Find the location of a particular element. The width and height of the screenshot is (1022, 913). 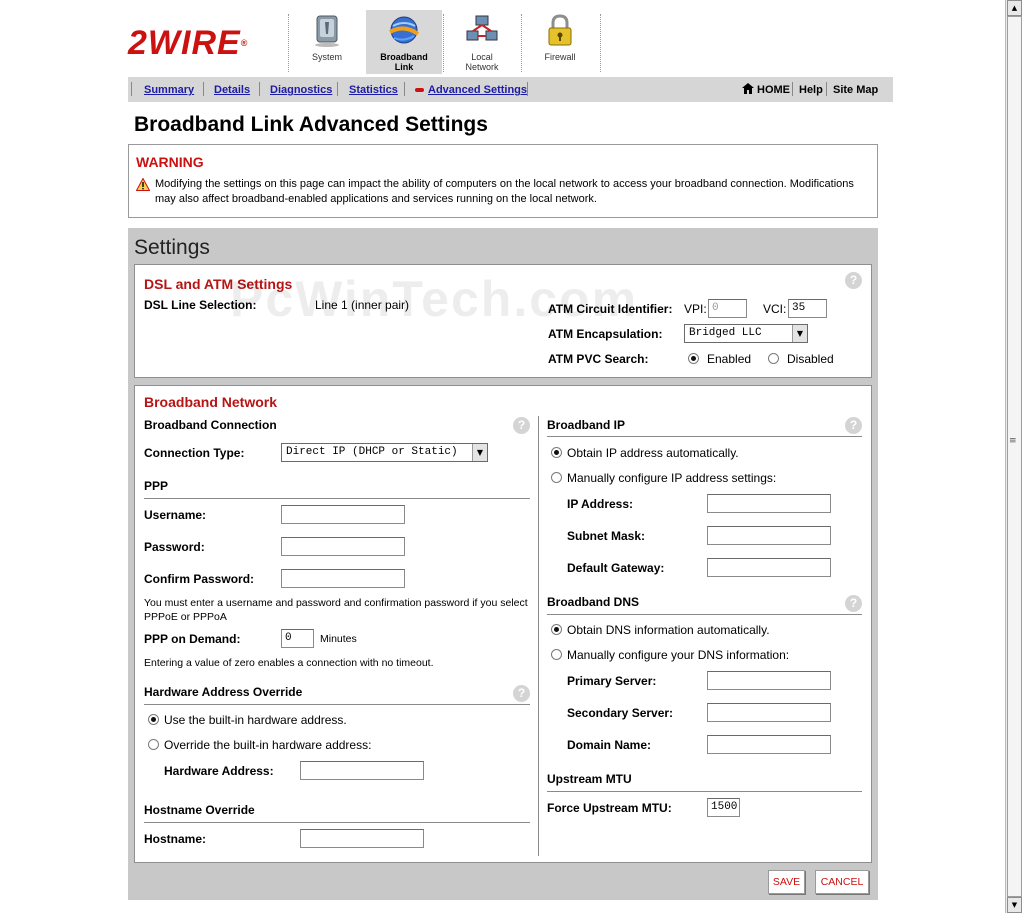

ip-manual-label: Manually configure IP address settings: is located at coordinates (672, 478).